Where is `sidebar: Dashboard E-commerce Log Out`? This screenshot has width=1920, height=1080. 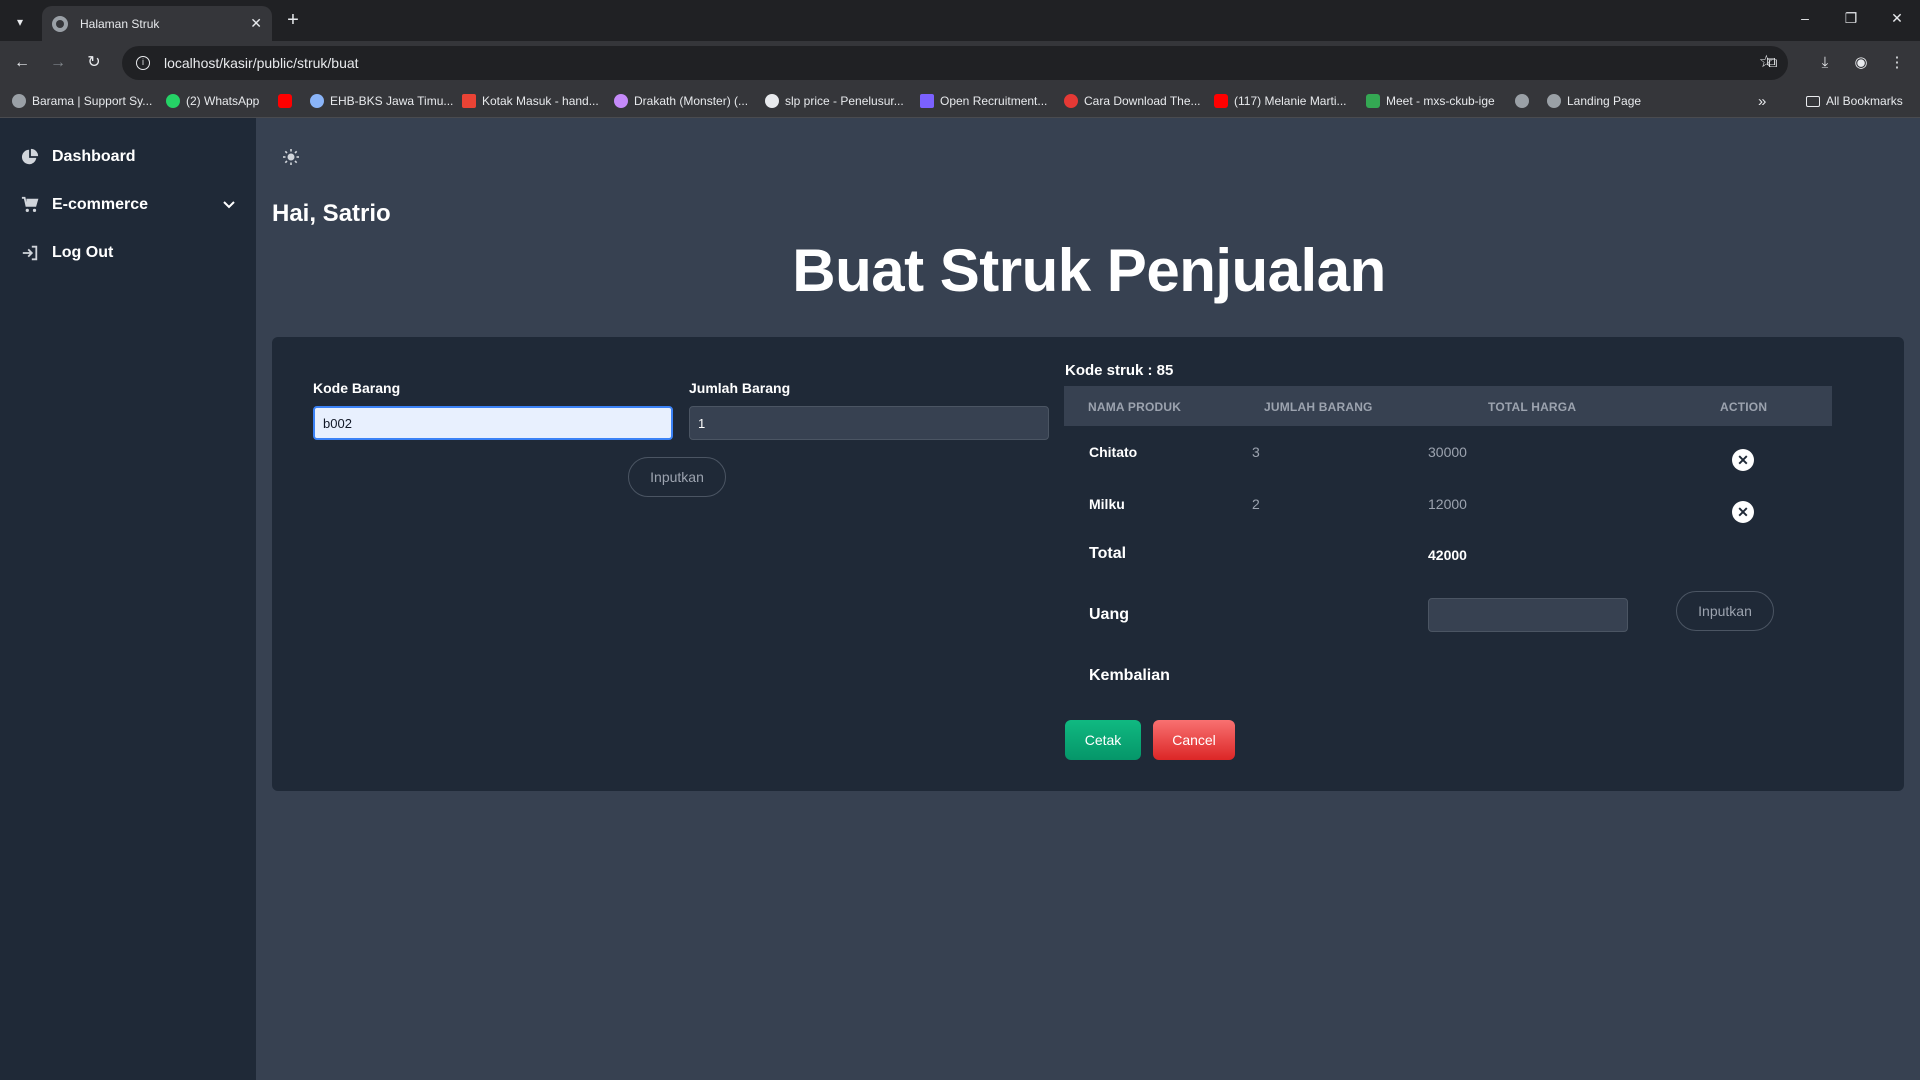
sidebar: Dashboard E-commerce Log Out is located at coordinates (128, 599).